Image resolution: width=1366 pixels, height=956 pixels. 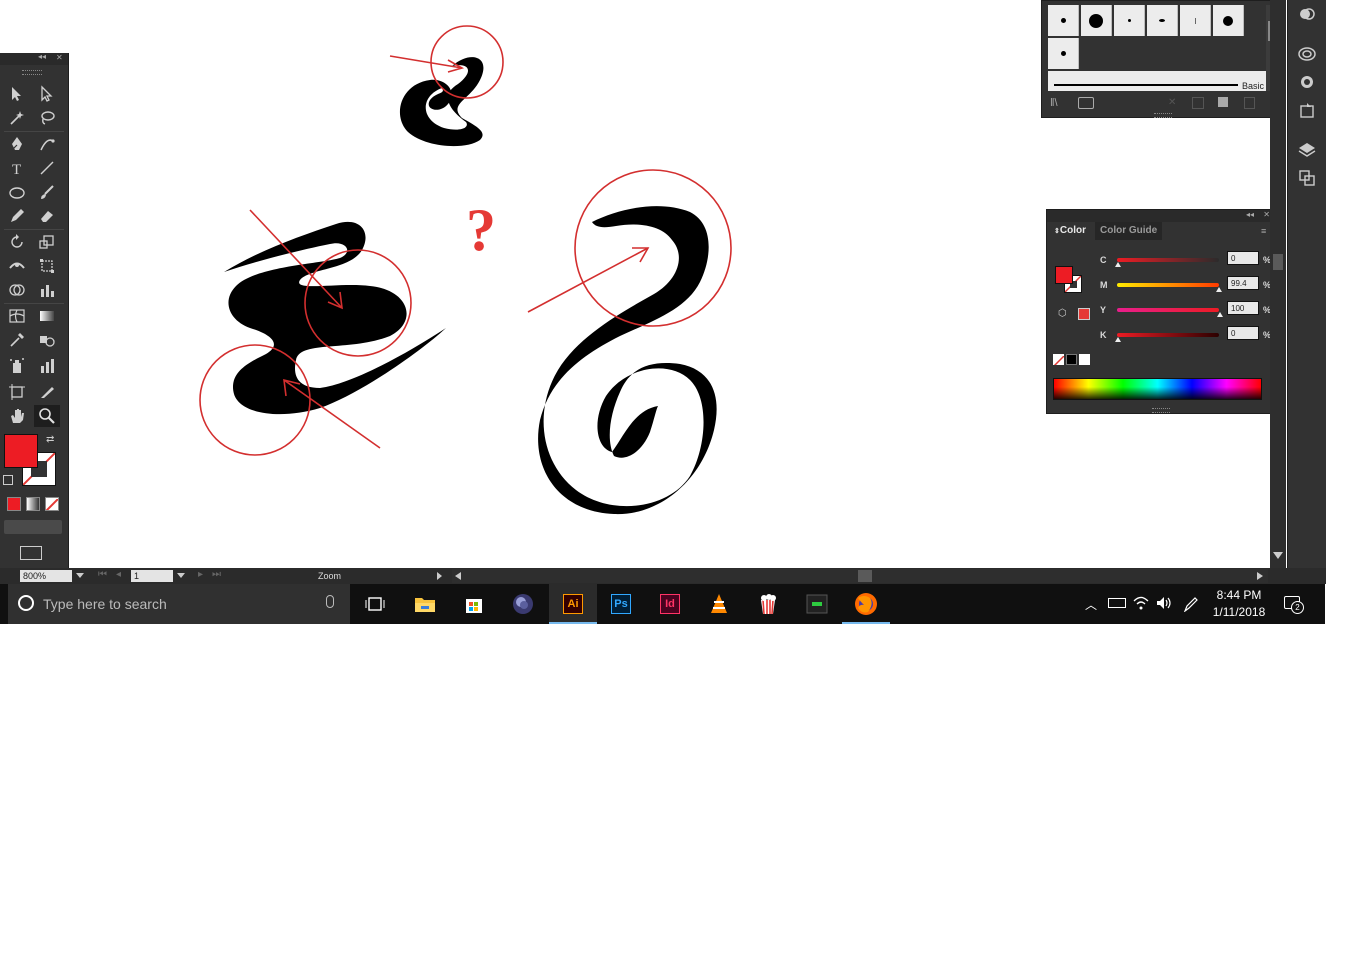 What do you see at coordinates (118, 574) in the screenshot?
I see `previous-artboard-icon: ◂` at bounding box center [118, 574].